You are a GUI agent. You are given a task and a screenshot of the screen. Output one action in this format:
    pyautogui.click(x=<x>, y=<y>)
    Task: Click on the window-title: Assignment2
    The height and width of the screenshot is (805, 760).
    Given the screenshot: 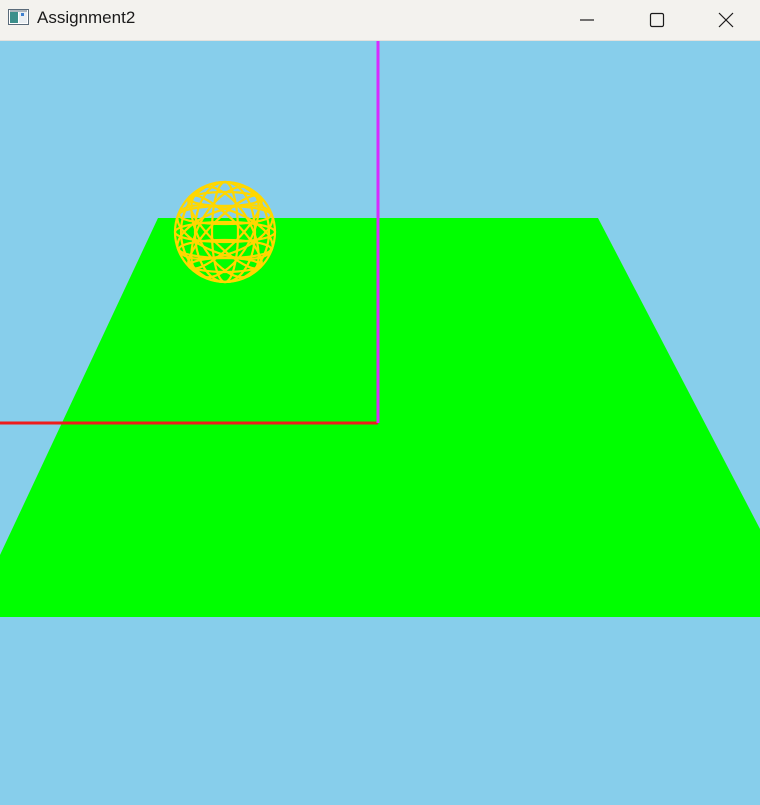 What is the action you would take?
    pyautogui.click(x=86, y=17)
    